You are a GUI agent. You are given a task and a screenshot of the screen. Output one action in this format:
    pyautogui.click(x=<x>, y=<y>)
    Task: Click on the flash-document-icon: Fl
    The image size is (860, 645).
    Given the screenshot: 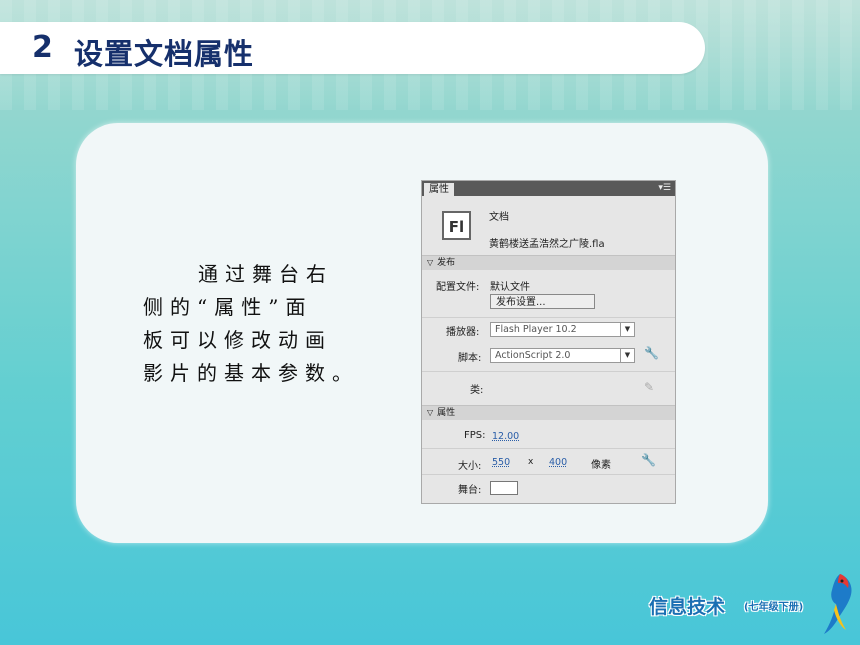 What is the action you would take?
    pyautogui.click(x=456, y=225)
    